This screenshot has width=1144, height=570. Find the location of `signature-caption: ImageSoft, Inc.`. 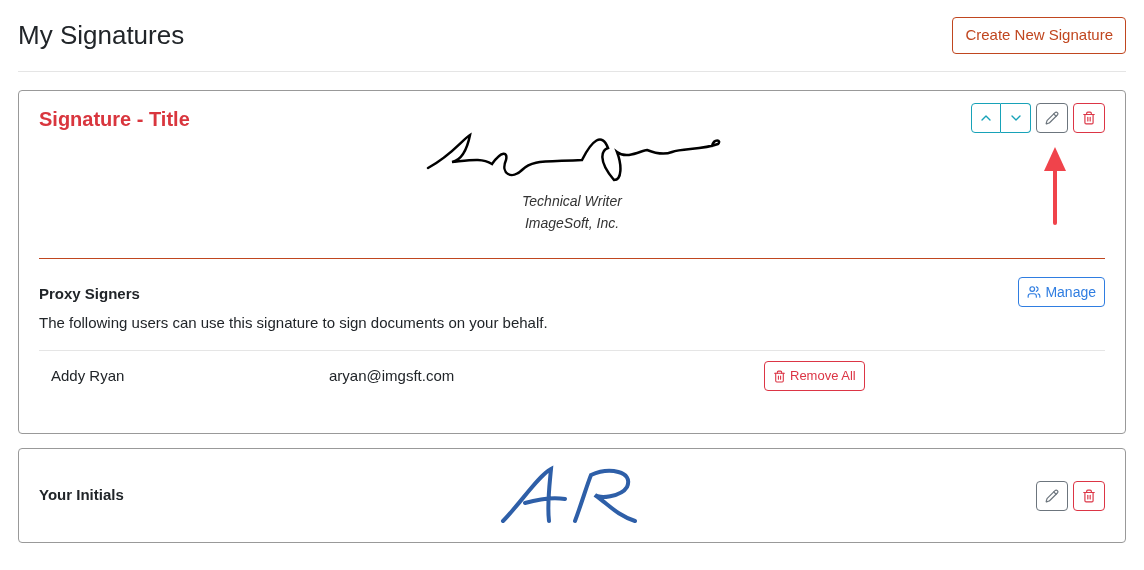

signature-caption: ImageSoft, Inc. is located at coordinates (572, 223).